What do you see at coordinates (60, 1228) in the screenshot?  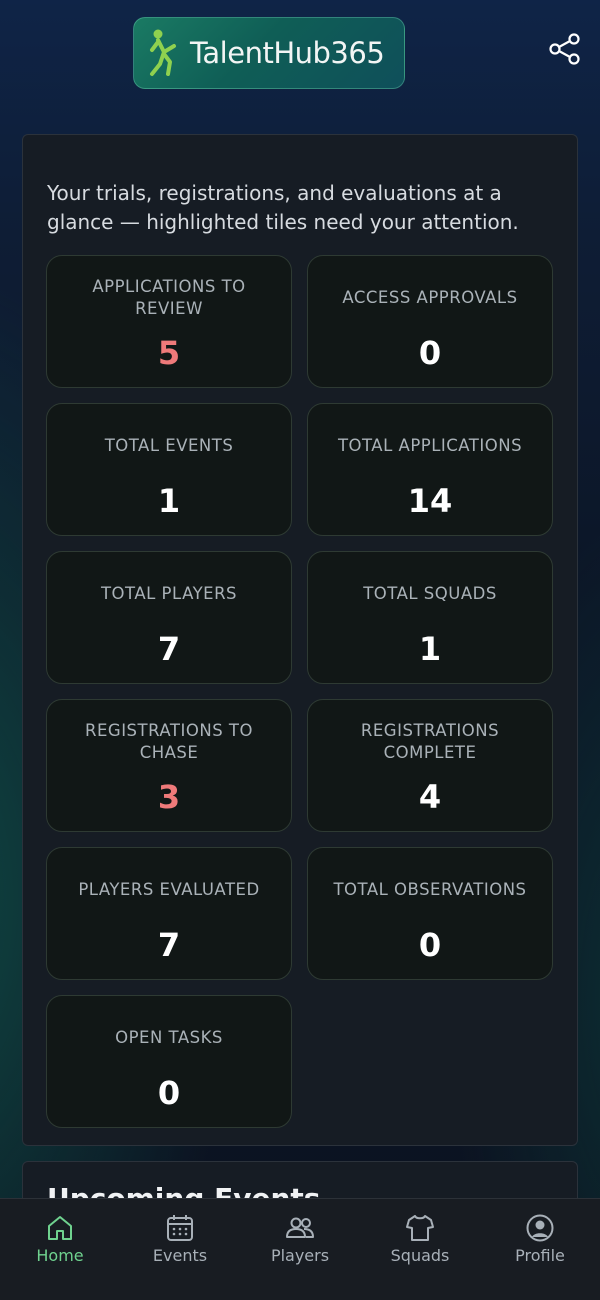 I see `home-icon` at bounding box center [60, 1228].